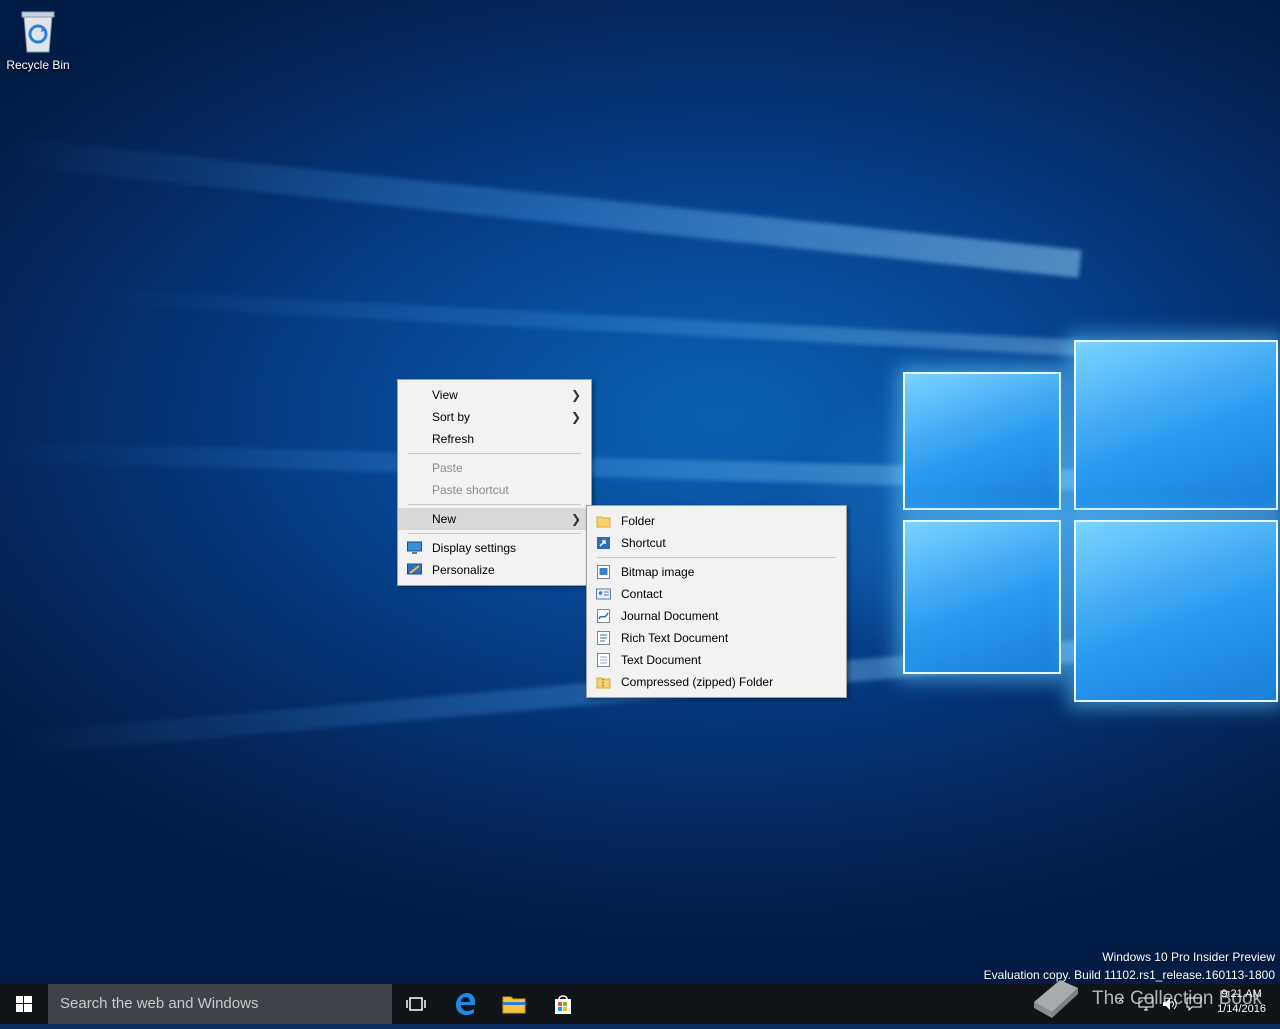 The image size is (1280, 1029). I want to click on submenu-item-bitmap-image: Bitmap image, so click(716, 572).